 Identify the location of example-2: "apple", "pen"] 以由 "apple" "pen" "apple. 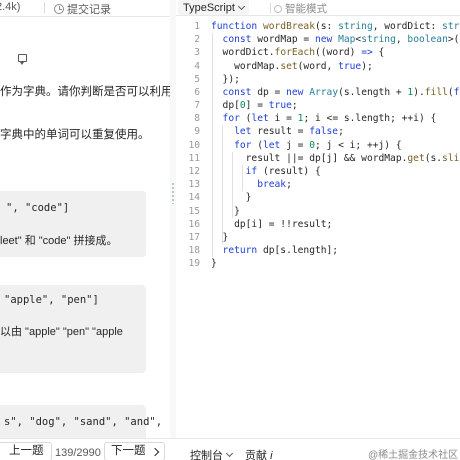
(73, 329).